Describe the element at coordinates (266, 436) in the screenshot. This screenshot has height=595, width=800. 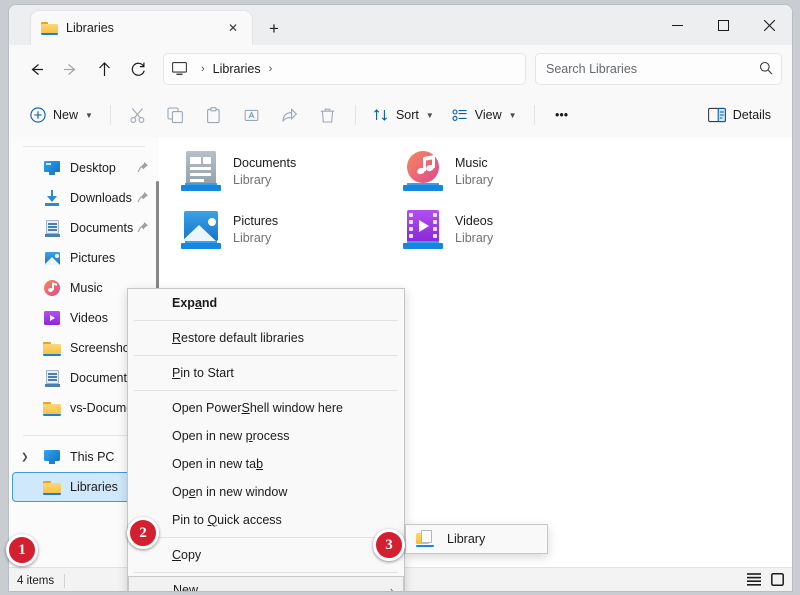
I see `menu-item-open-in-new-process: Open in new process` at that location.